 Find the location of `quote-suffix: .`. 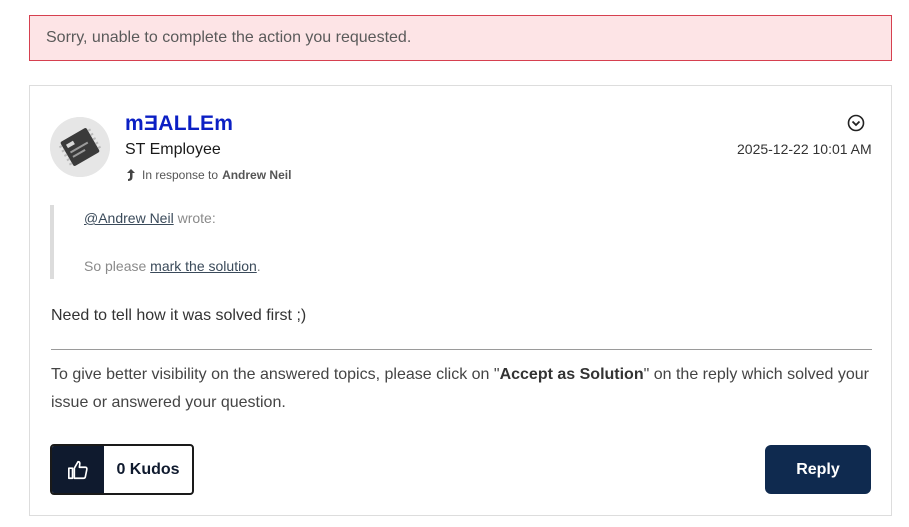

quote-suffix: . is located at coordinates (258, 266).